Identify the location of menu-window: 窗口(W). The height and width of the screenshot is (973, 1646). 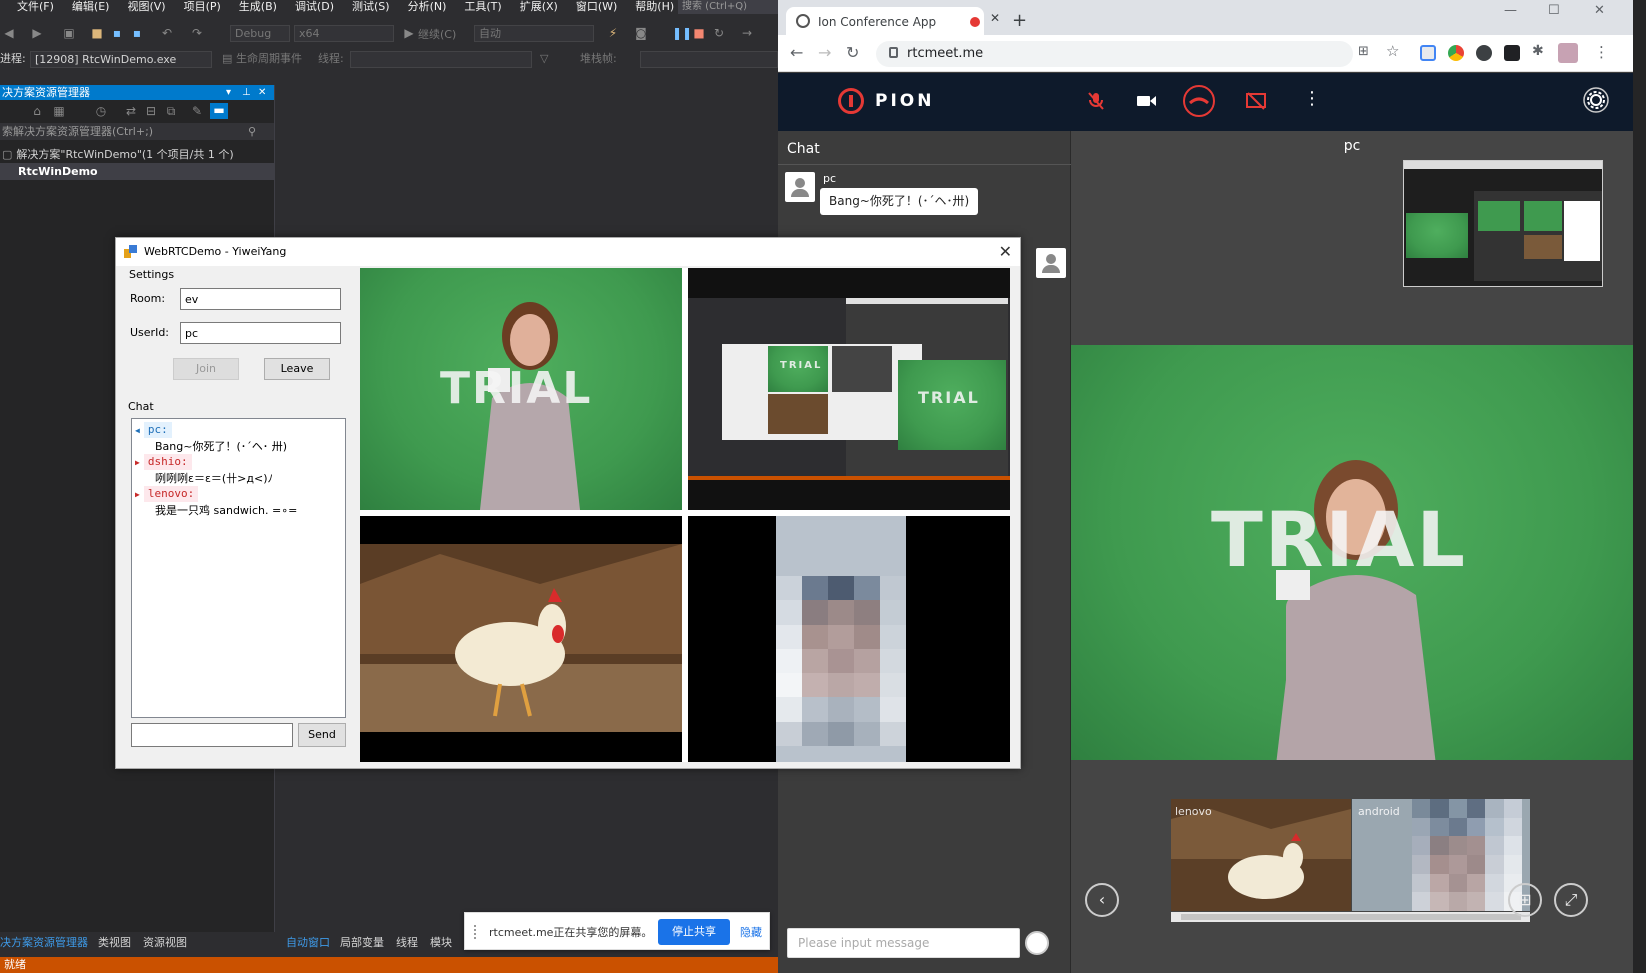
(596, 7).